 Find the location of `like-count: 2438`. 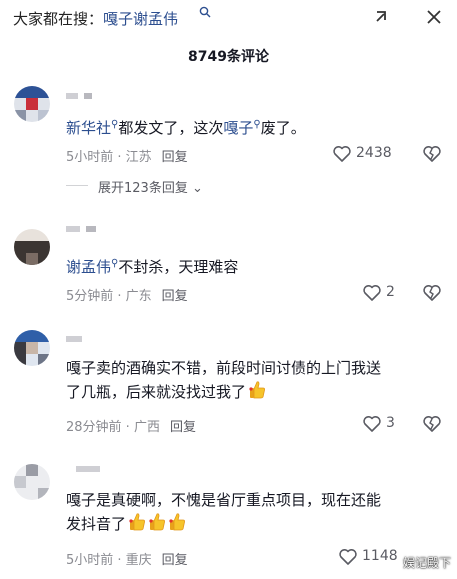

like-count: 2438 is located at coordinates (374, 153).